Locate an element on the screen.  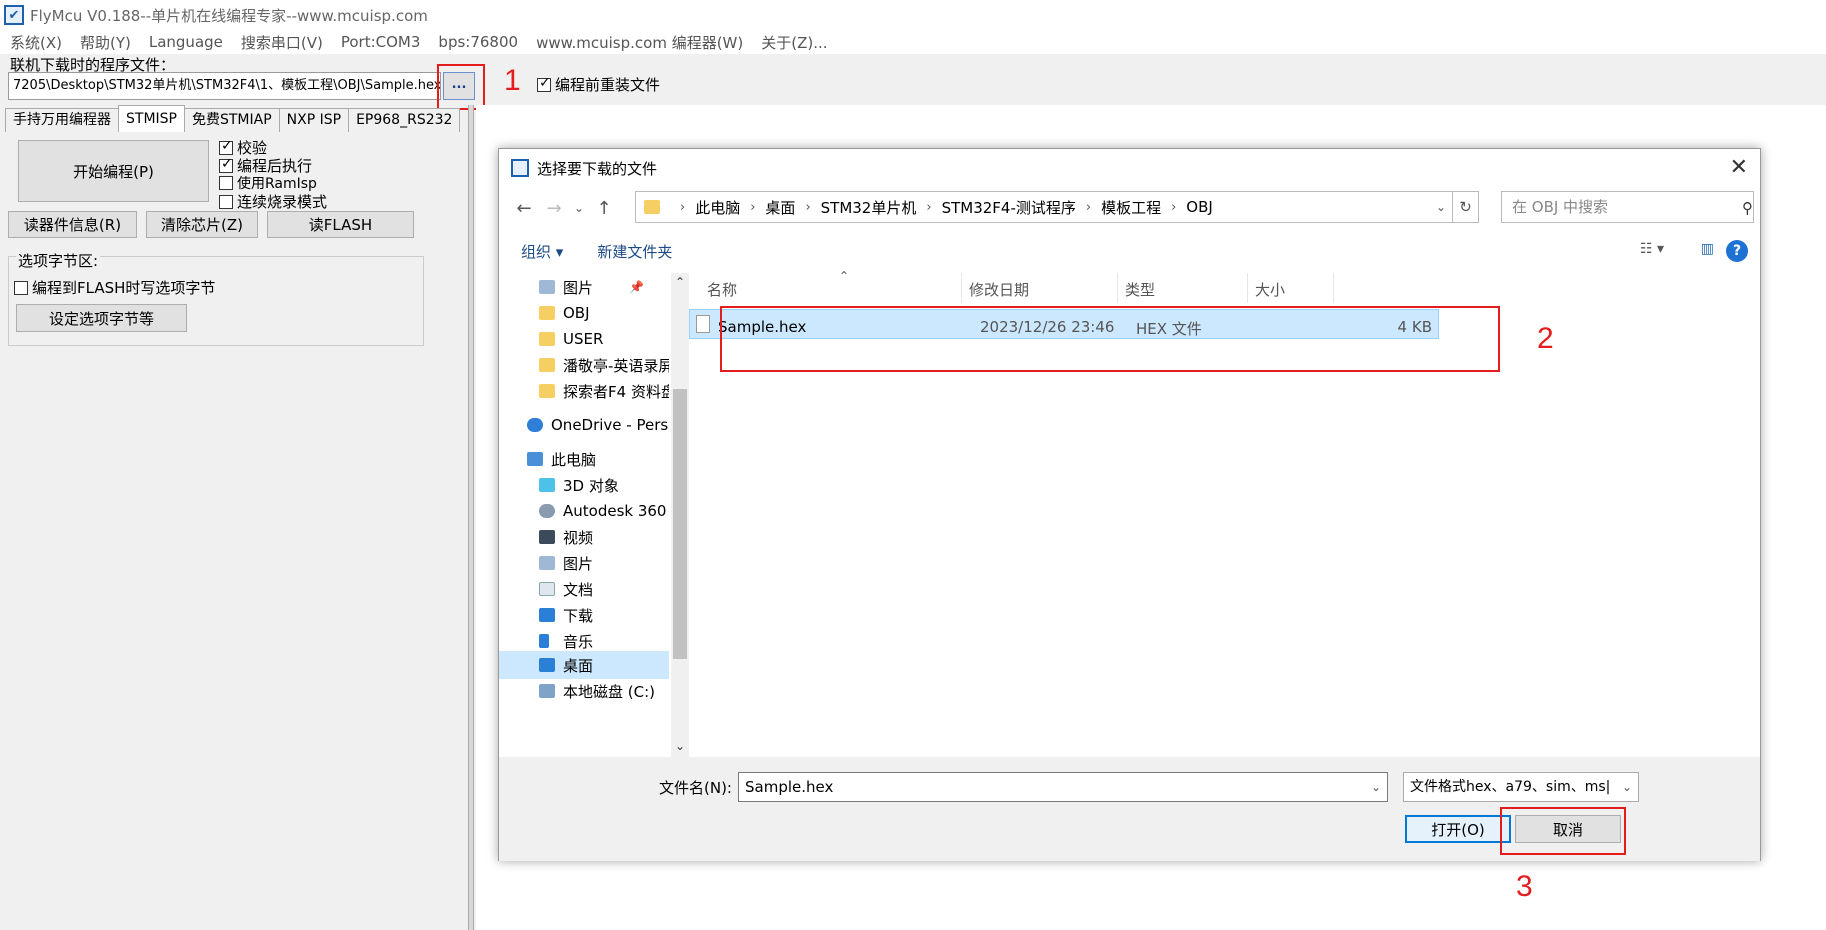
start-program-button: 开始编程(P) is located at coordinates (113, 171).